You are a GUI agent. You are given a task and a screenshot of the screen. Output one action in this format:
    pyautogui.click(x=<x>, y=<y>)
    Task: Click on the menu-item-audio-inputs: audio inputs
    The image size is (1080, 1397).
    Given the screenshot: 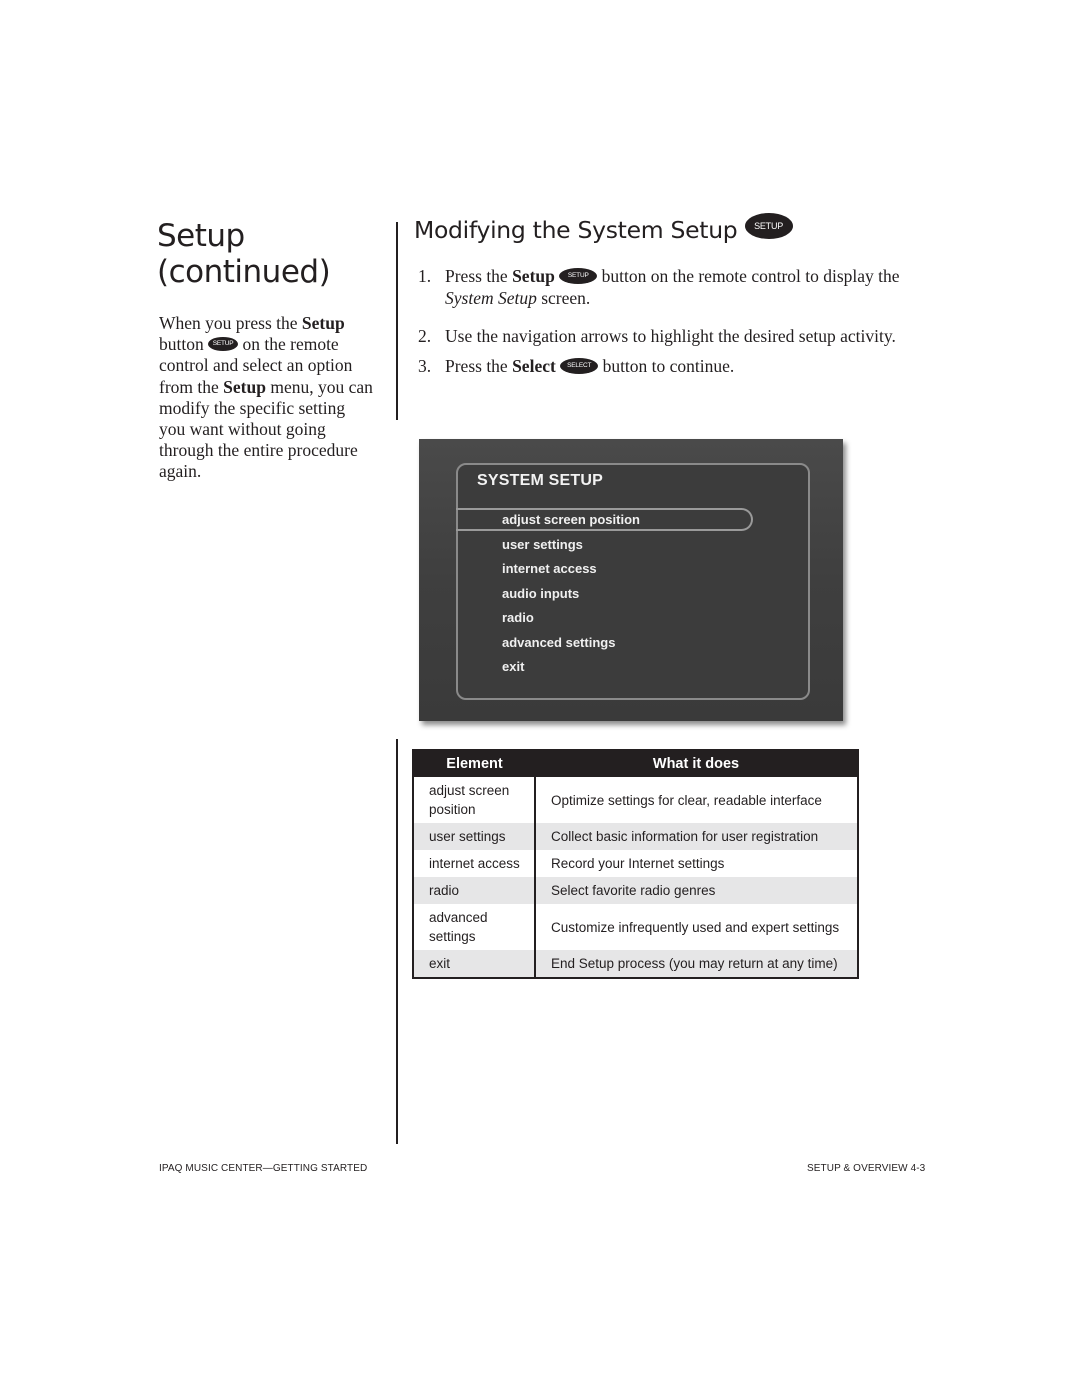 What is the action you would take?
    pyautogui.click(x=541, y=593)
    